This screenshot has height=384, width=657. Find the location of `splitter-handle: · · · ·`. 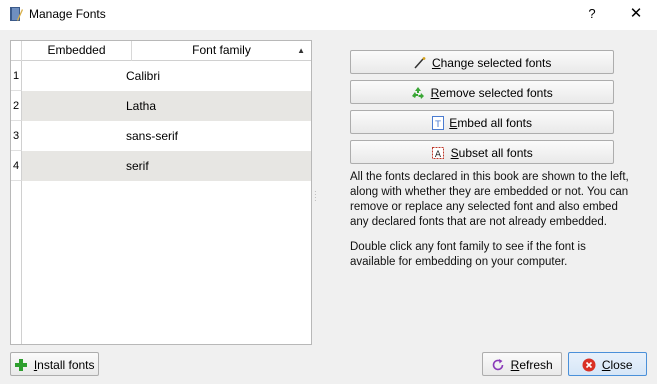

splitter-handle: · · · · is located at coordinates (316, 196).